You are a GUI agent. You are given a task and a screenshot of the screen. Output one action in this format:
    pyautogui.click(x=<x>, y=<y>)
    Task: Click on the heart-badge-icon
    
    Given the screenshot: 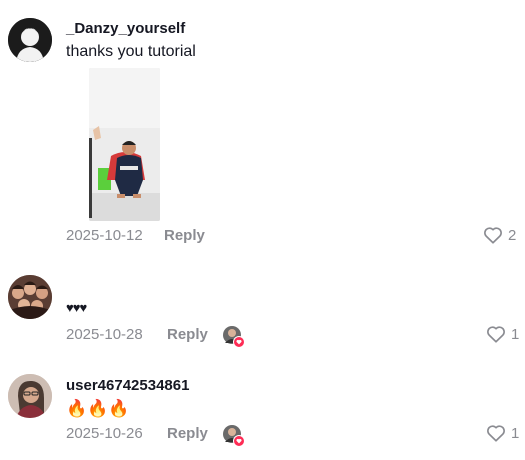 What is the action you would take?
    pyautogui.click(x=239, y=441)
    